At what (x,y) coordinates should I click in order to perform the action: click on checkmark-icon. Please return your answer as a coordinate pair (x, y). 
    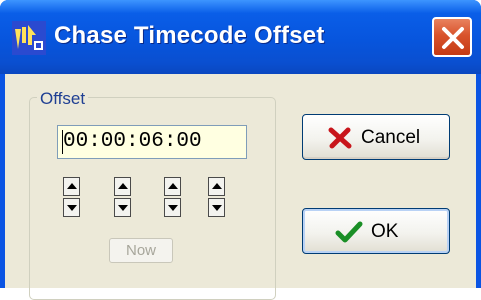
    Looking at the image, I should click on (349, 232).